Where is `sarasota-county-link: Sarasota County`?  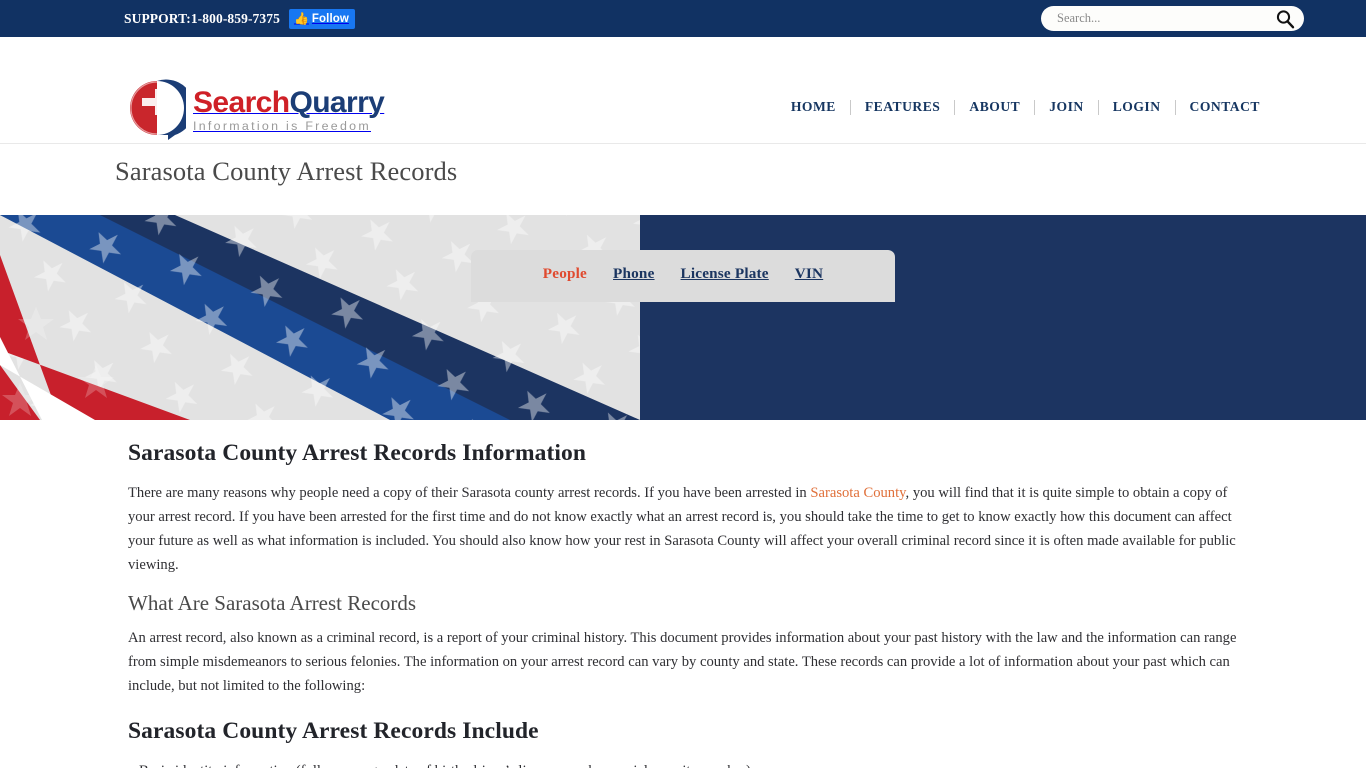
sarasota-county-link: Sarasota County is located at coordinates (857, 493).